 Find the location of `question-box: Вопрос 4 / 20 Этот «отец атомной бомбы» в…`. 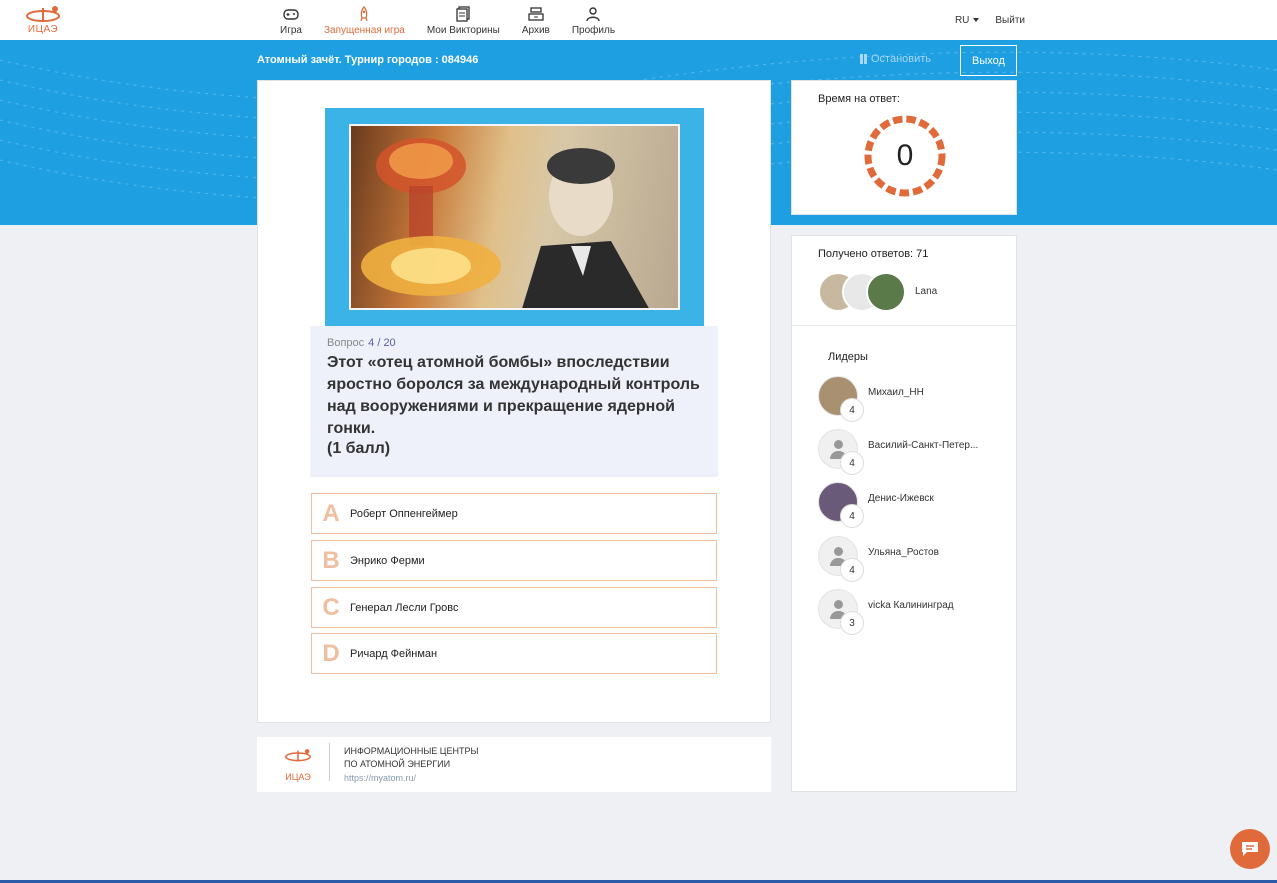

question-box: Вопрос 4 / 20 Этот «отец атомной бомбы» в… is located at coordinates (514, 401).